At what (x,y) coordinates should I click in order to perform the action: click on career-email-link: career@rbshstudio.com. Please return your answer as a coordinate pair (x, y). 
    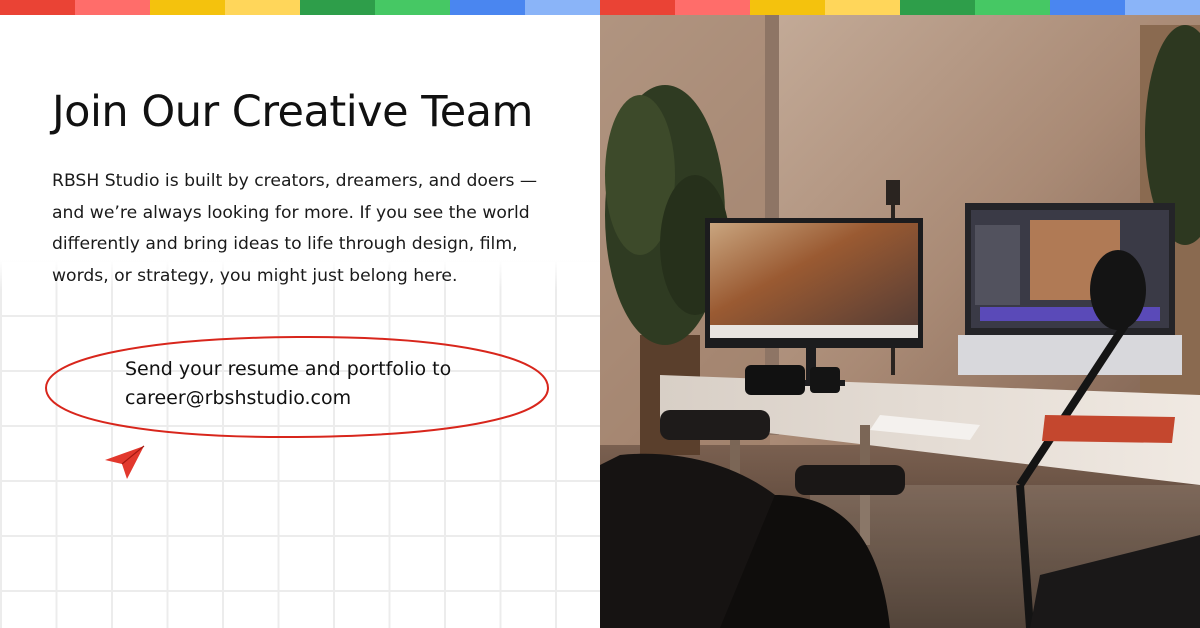
    Looking at the image, I should click on (288, 398).